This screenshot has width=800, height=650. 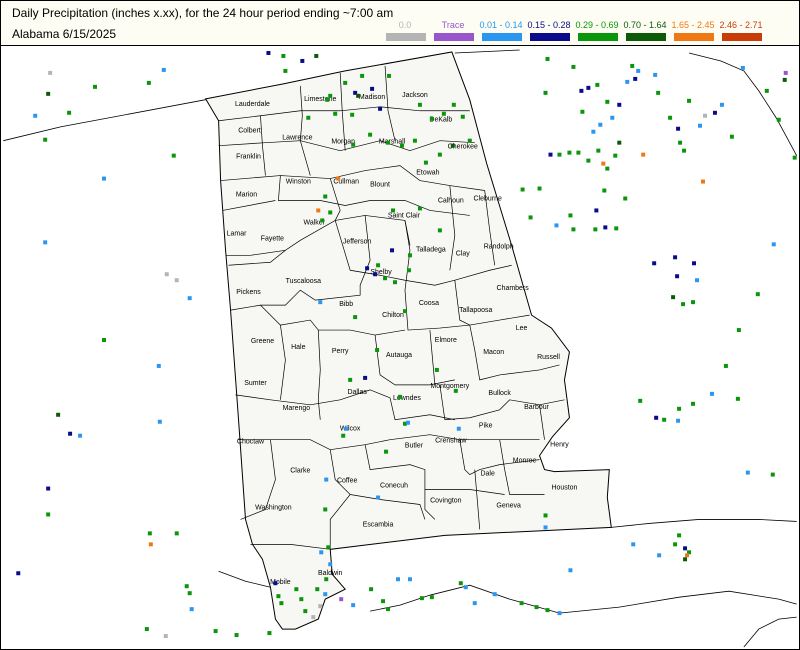 What do you see at coordinates (536, 407) in the screenshot?
I see `county-label: Barbour` at bounding box center [536, 407].